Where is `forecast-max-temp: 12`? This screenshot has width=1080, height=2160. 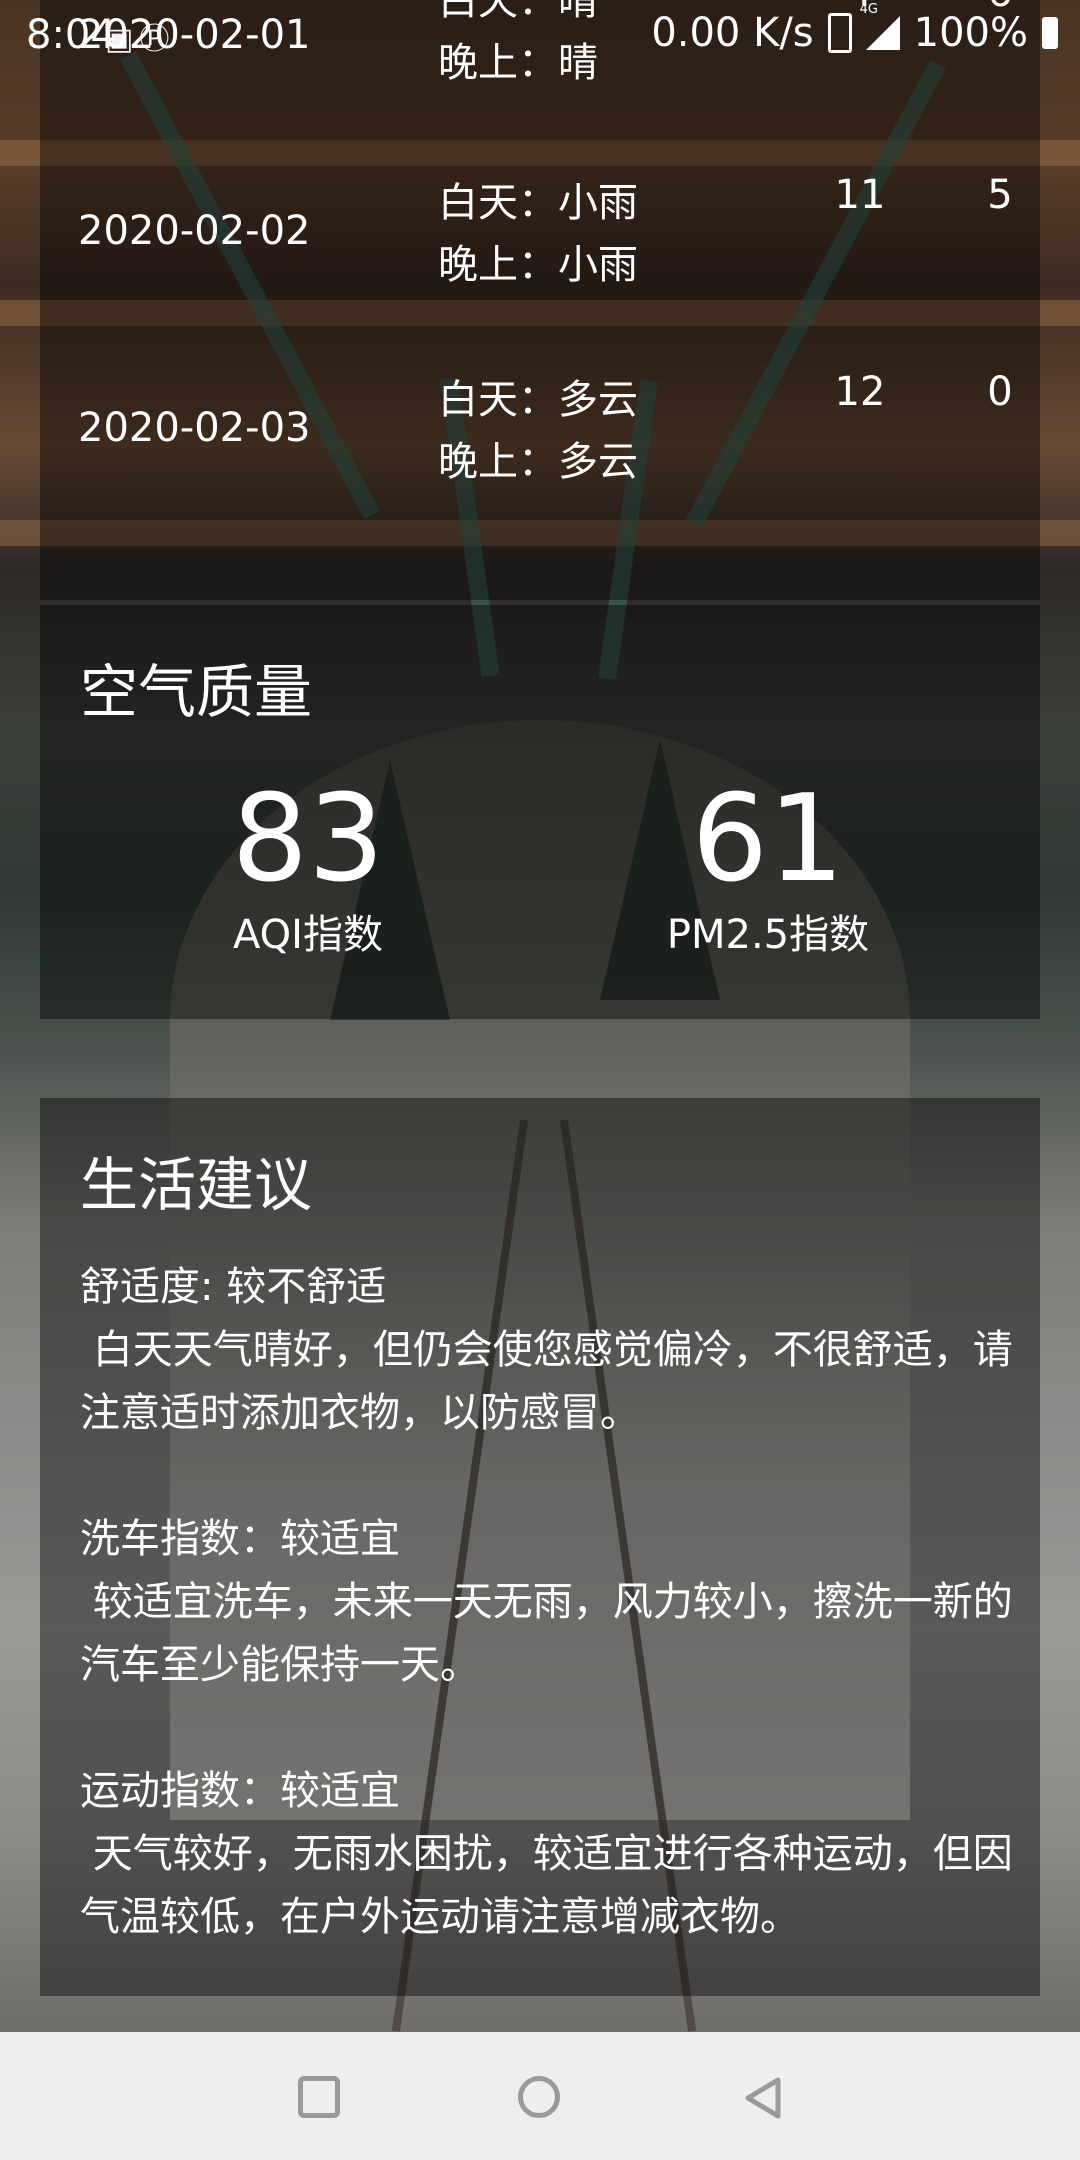
forecast-max-temp: 12 is located at coordinates (860, 392).